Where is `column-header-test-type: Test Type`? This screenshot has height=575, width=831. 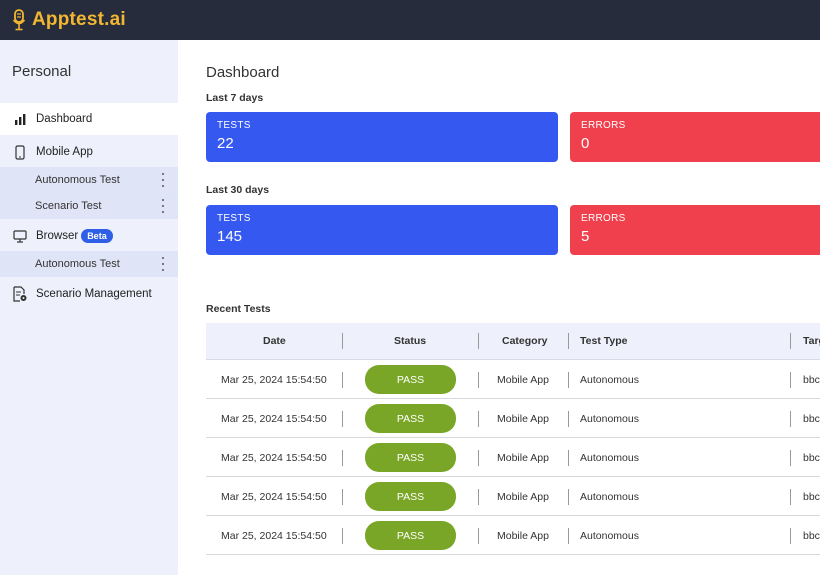
column-header-test-type: Test Type is located at coordinates (603, 341).